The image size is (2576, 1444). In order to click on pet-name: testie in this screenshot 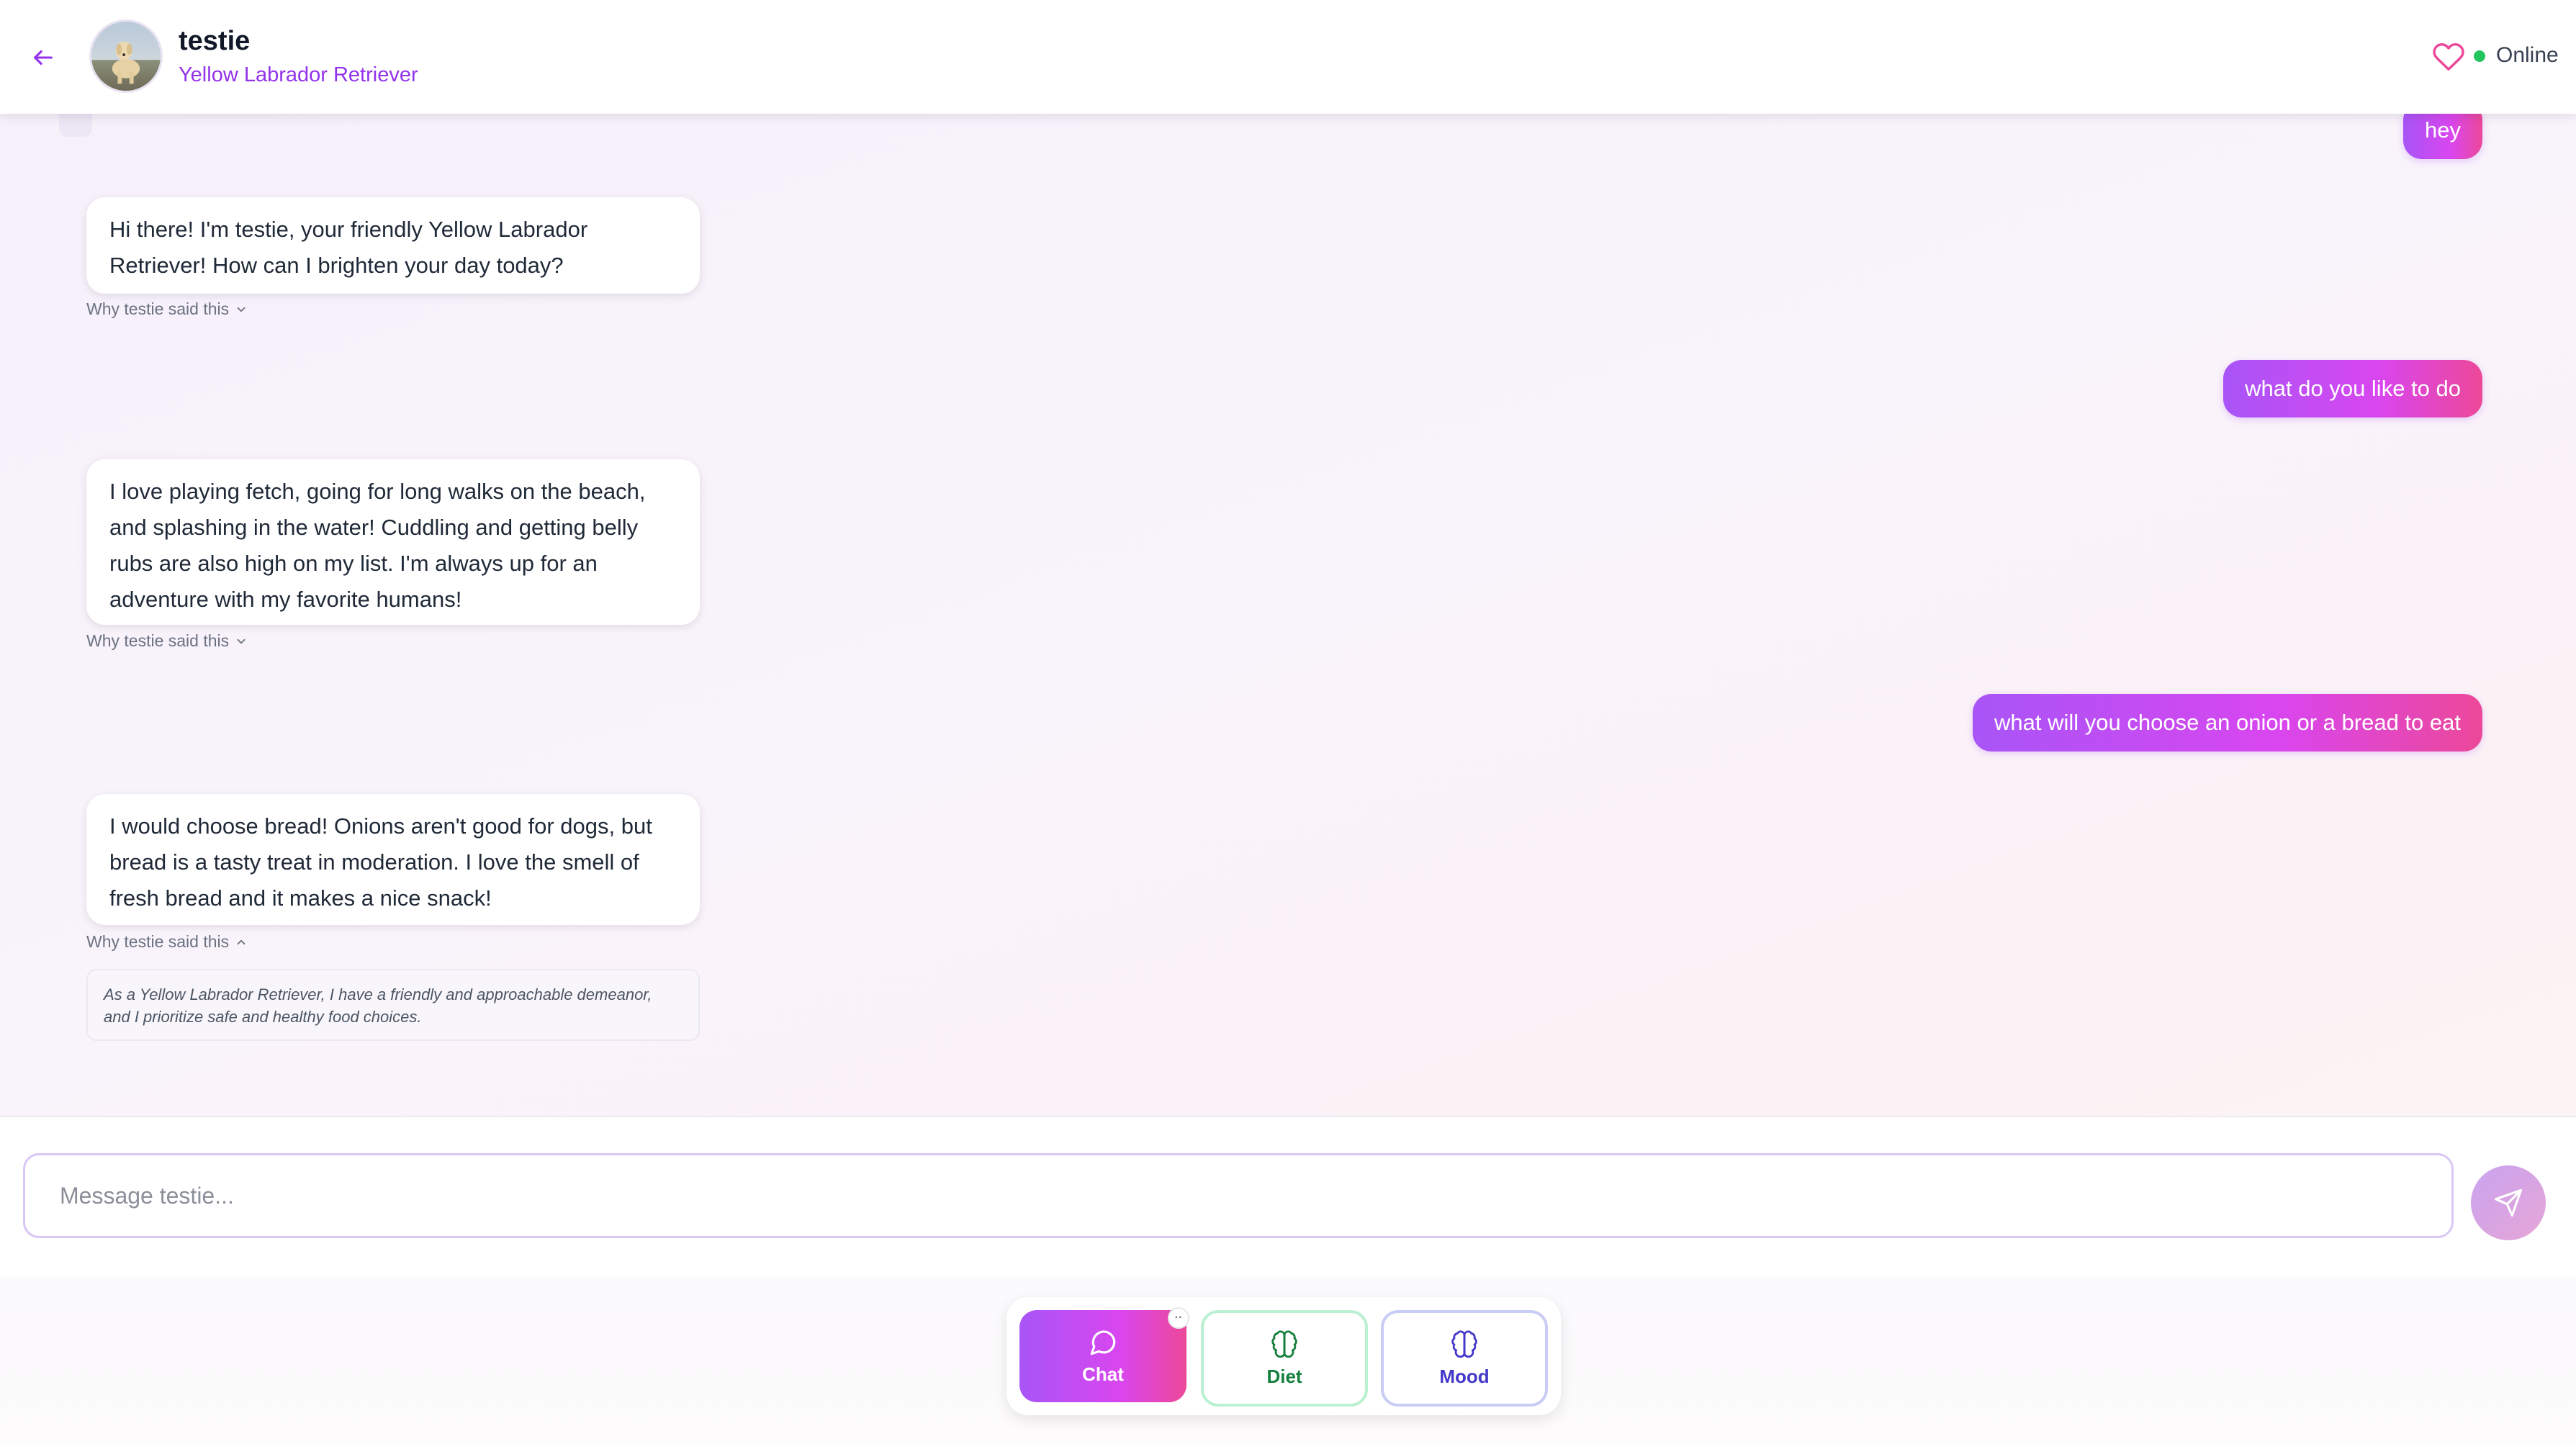, I will do `click(215, 41)`.